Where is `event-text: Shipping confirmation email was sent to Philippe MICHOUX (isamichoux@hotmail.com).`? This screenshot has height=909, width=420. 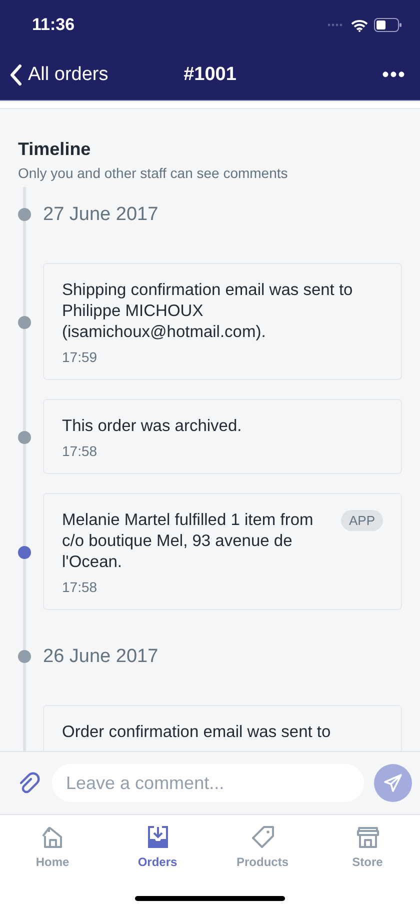
event-text: Shipping confirmation email was sent to Philippe MICHOUX (isamichoux@hotmail.com). is located at coordinates (208, 311).